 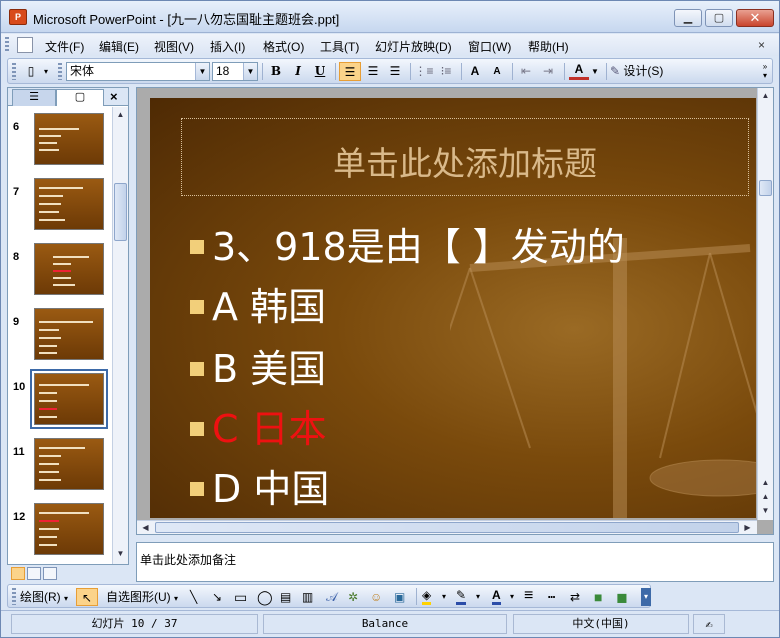 I want to click on slide-thumbnail-12: 12, so click(x=61, y=533).